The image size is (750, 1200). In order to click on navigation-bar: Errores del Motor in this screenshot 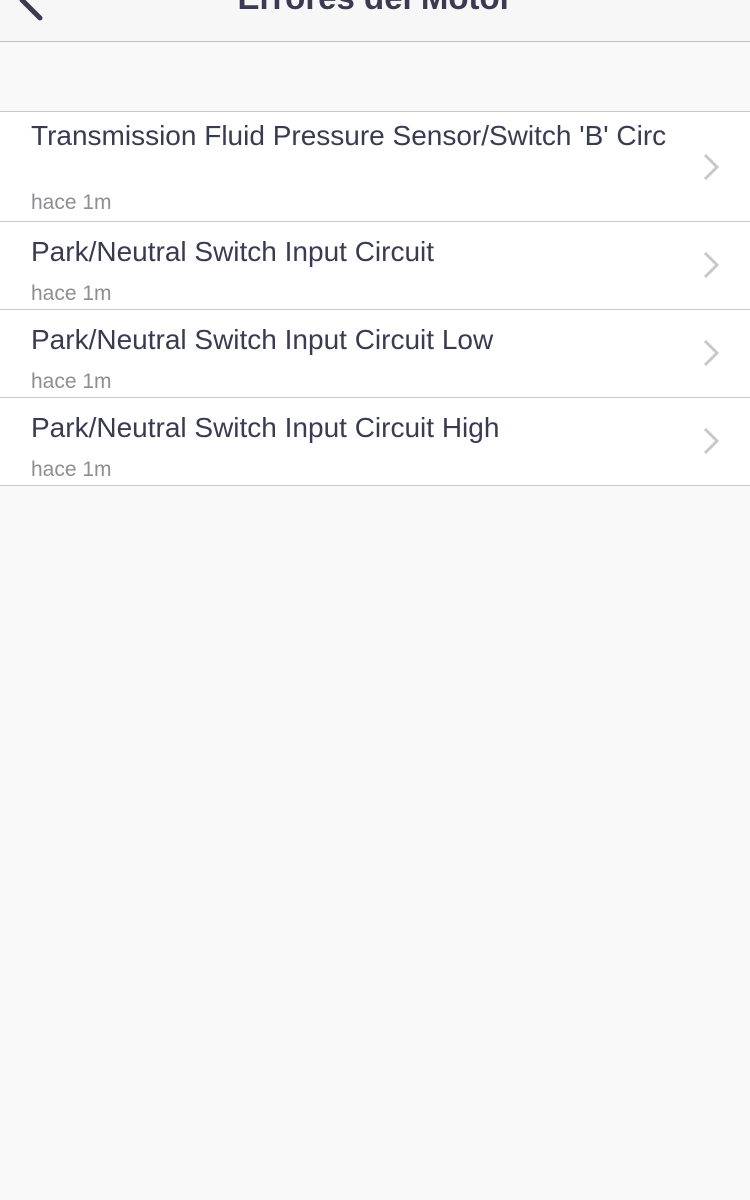, I will do `click(375, 21)`.